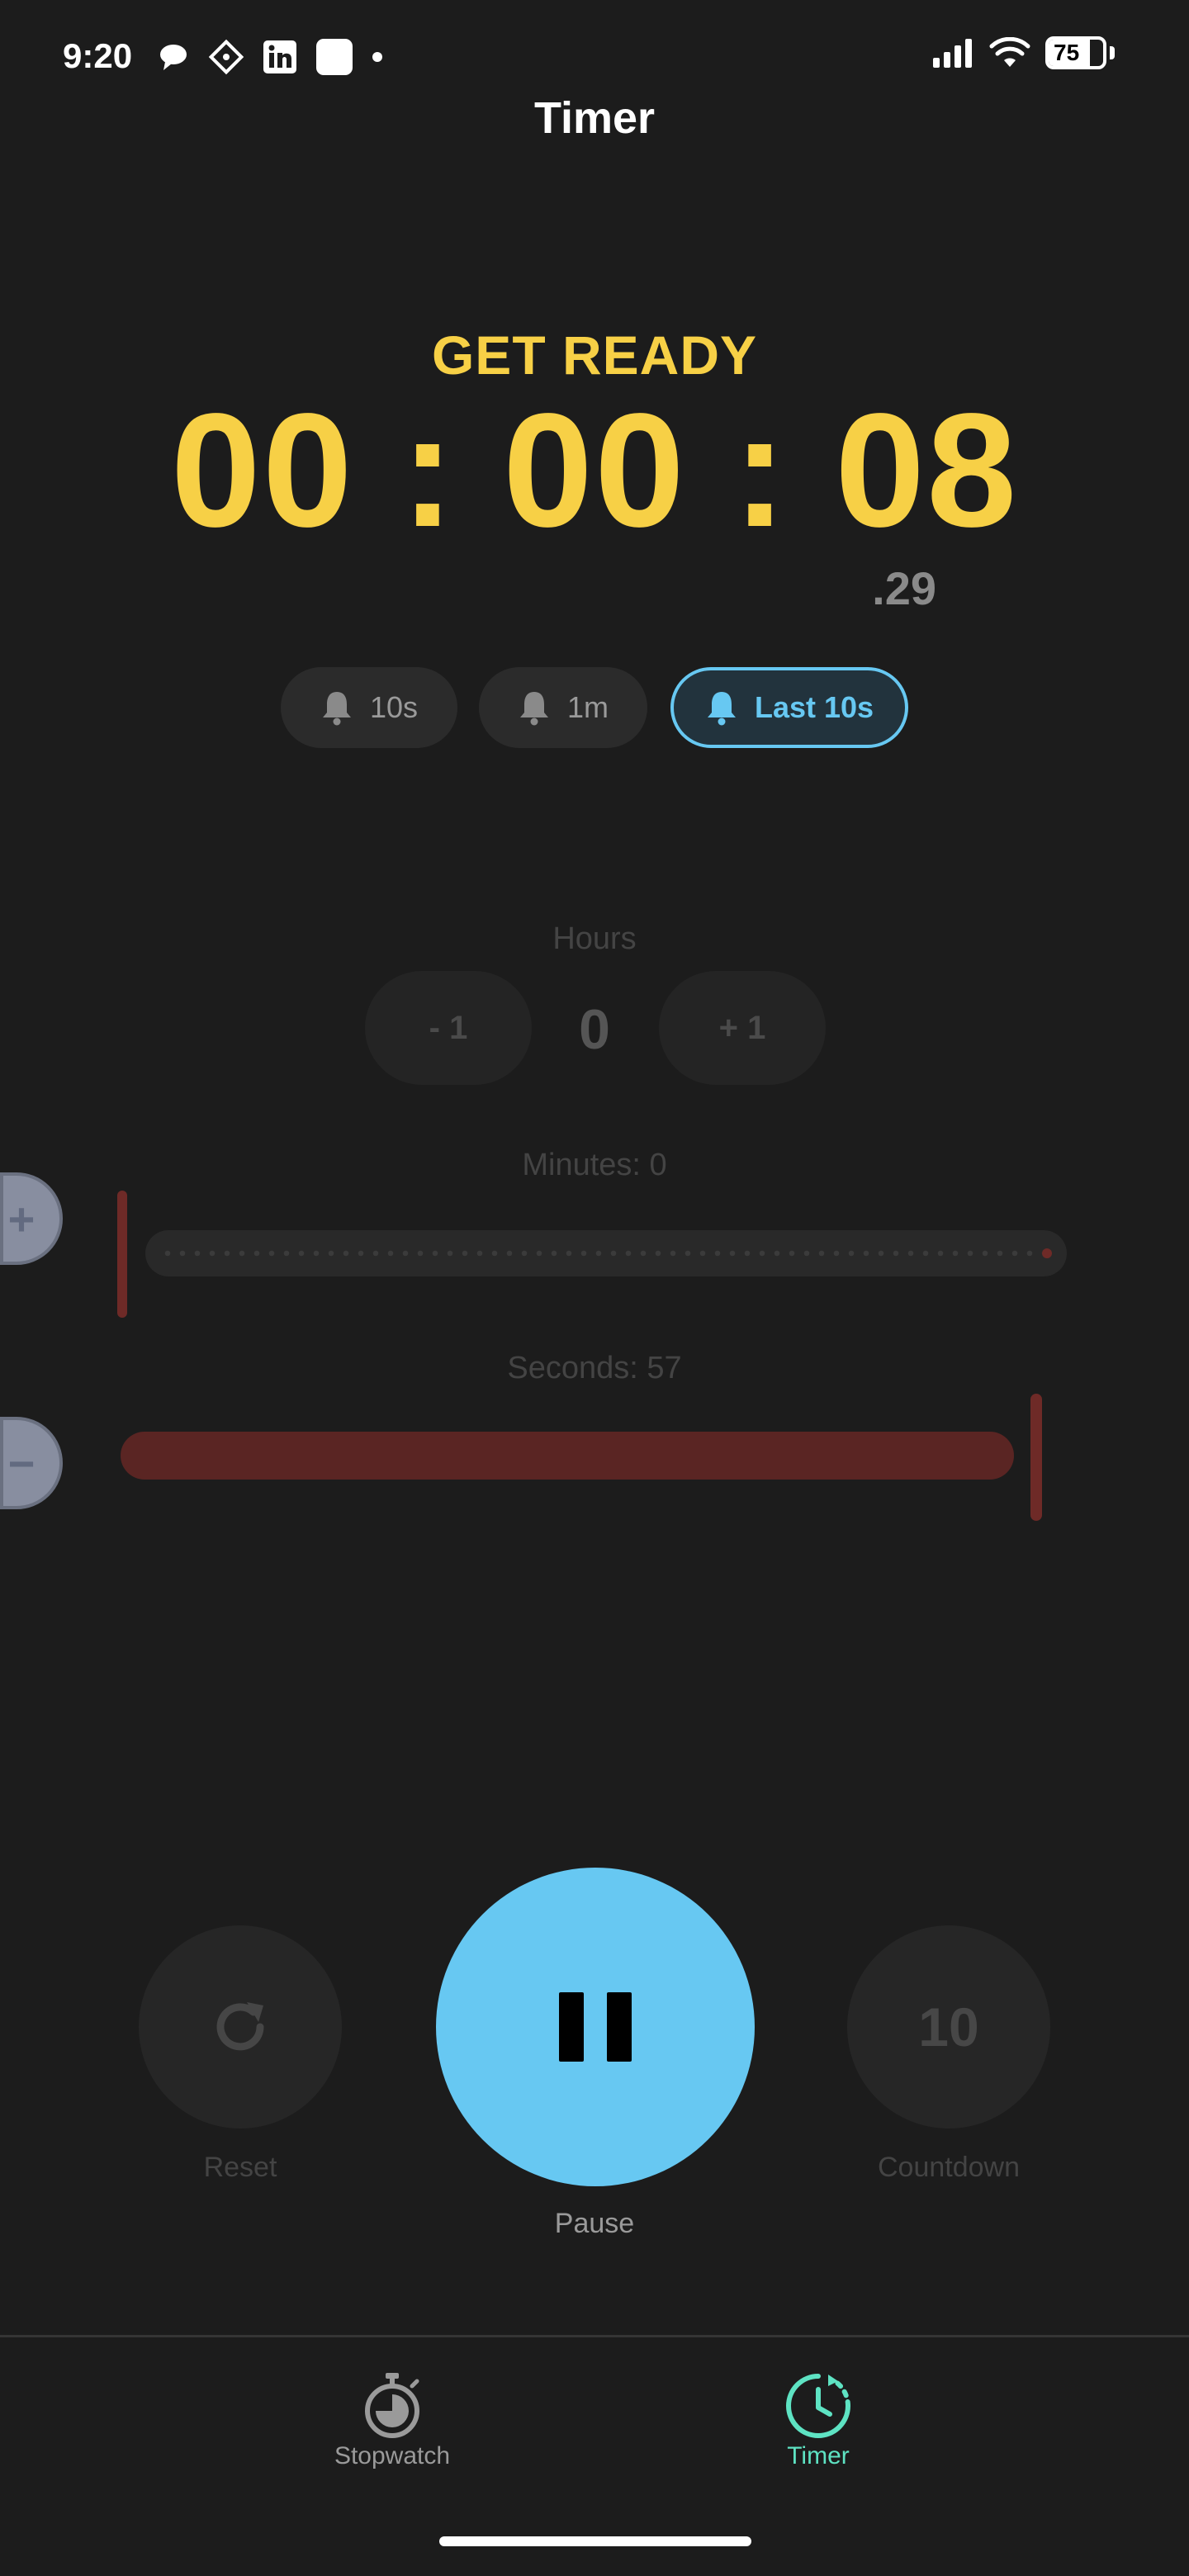  What do you see at coordinates (952, 53) in the screenshot?
I see `signal-icon` at bounding box center [952, 53].